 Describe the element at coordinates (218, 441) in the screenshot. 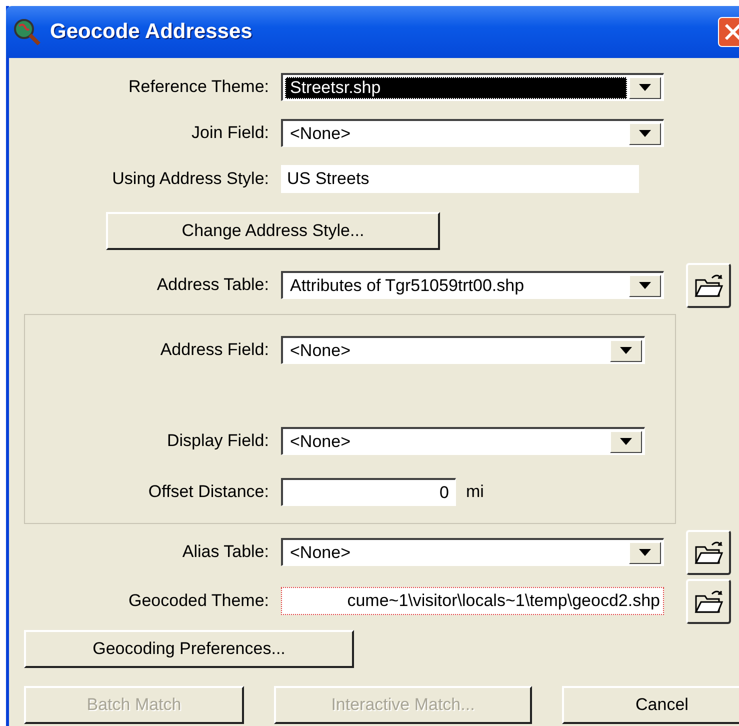

I see `field-label: Display Field:` at that location.